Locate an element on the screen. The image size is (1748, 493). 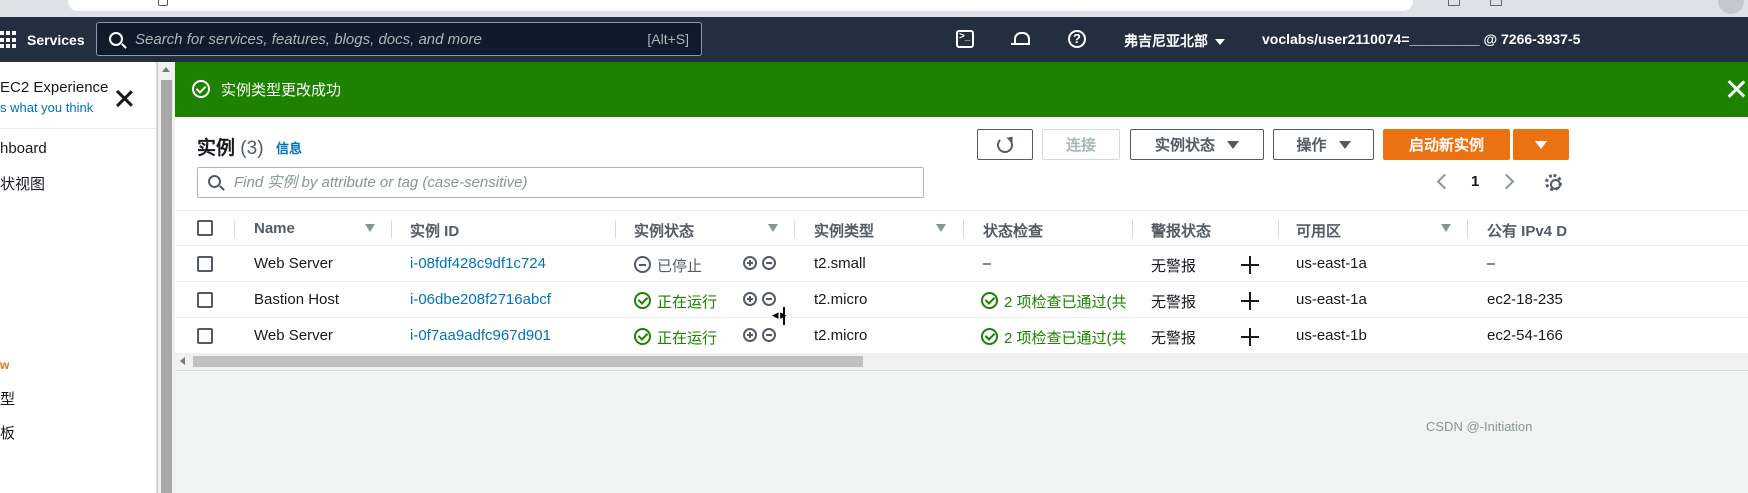
refresh-button is located at coordinates (1005, 144).